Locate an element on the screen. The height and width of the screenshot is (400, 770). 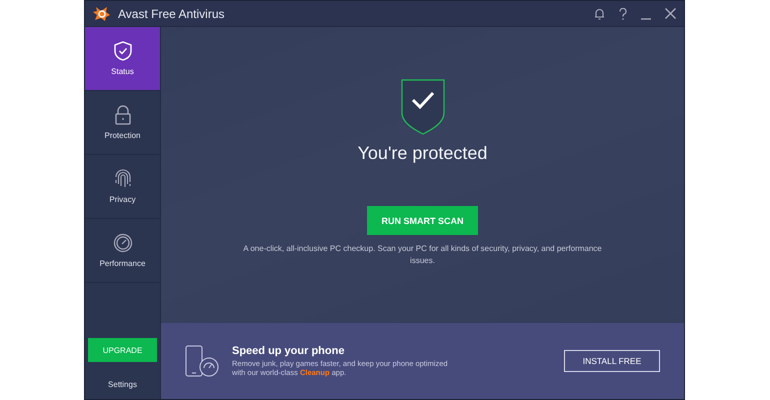
scan-description: A one-click, all-inclusive PC checkup. Scan your PC for all kinds of security, privacy, and performance issues. is located at coordinates (422, 255).